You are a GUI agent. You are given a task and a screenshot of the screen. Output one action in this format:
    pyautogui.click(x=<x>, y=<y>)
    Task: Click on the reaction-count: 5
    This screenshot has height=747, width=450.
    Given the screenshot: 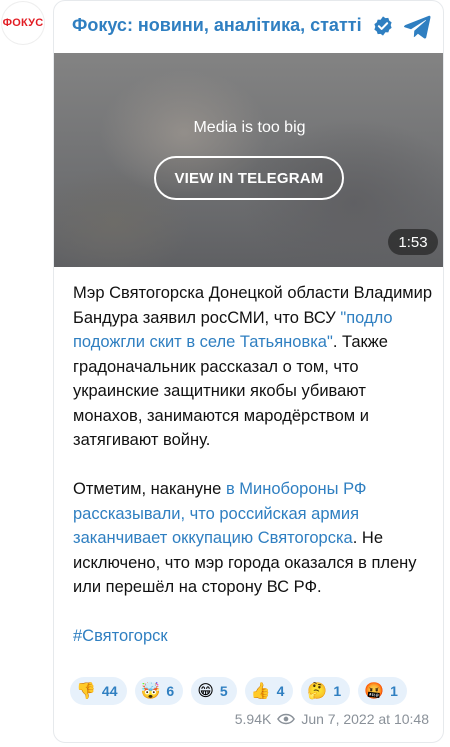 What is the action you would take?
    pyautogui.click(x=223, y=691)
    